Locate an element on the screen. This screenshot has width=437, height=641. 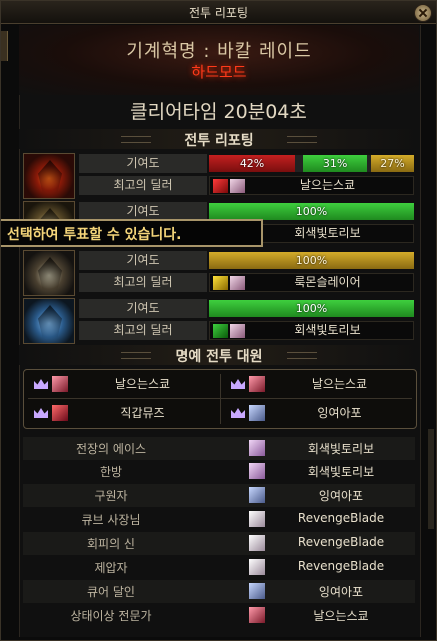
contribution-segment: 42% is located at coordinates (252, 163).